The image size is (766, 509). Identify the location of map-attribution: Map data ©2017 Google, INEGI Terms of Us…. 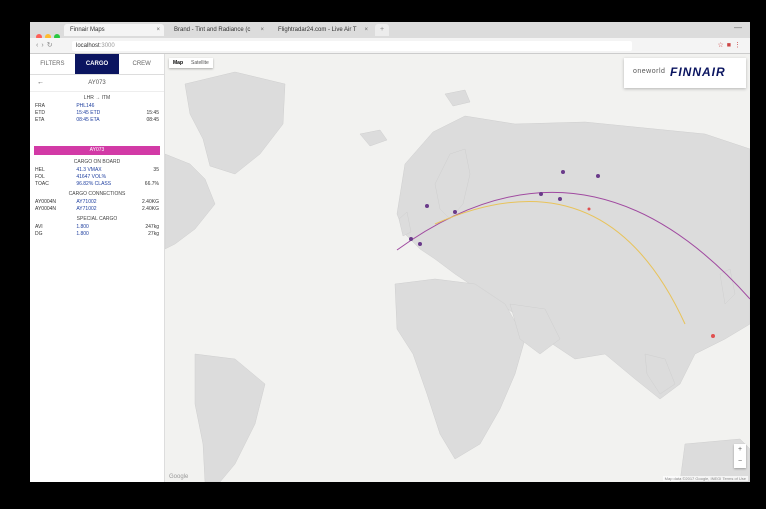
(705, 478).